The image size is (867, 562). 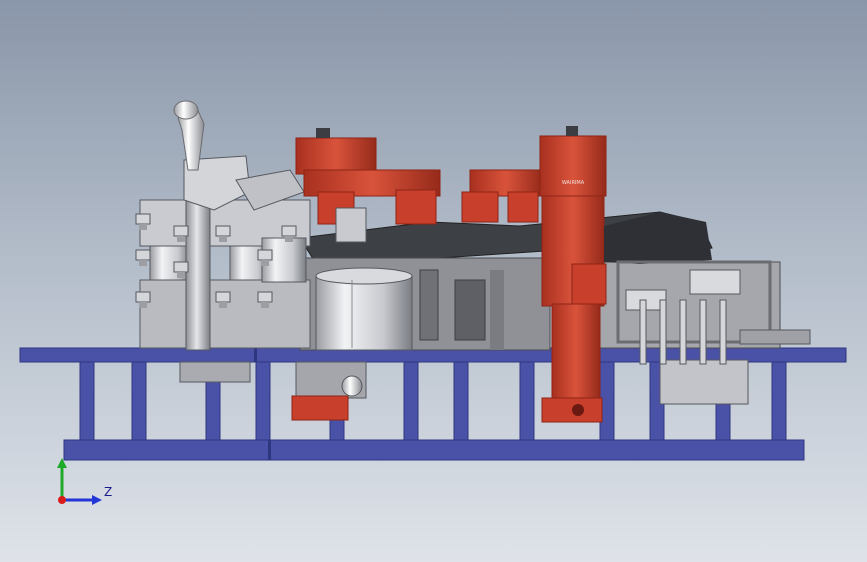 I want to click on origin-dot-icon, so click(x=62, y=500).